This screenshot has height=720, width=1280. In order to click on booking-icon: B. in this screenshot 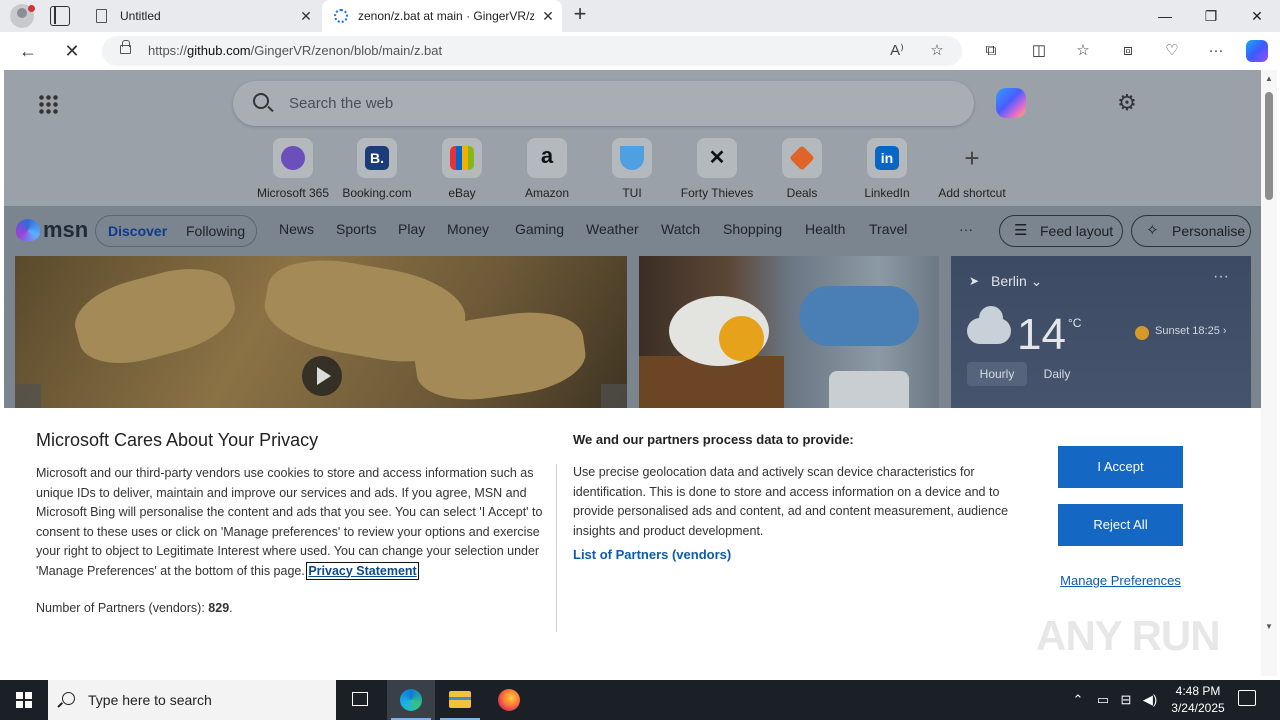, I will do `click(377, 158)`.